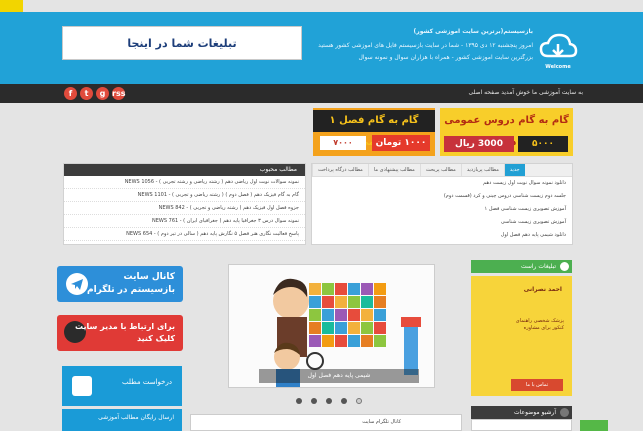  I want to click on breadcrumb: به سایت آموزشی ما خوش آمدید صفحه اصلی, so click(525, 92).